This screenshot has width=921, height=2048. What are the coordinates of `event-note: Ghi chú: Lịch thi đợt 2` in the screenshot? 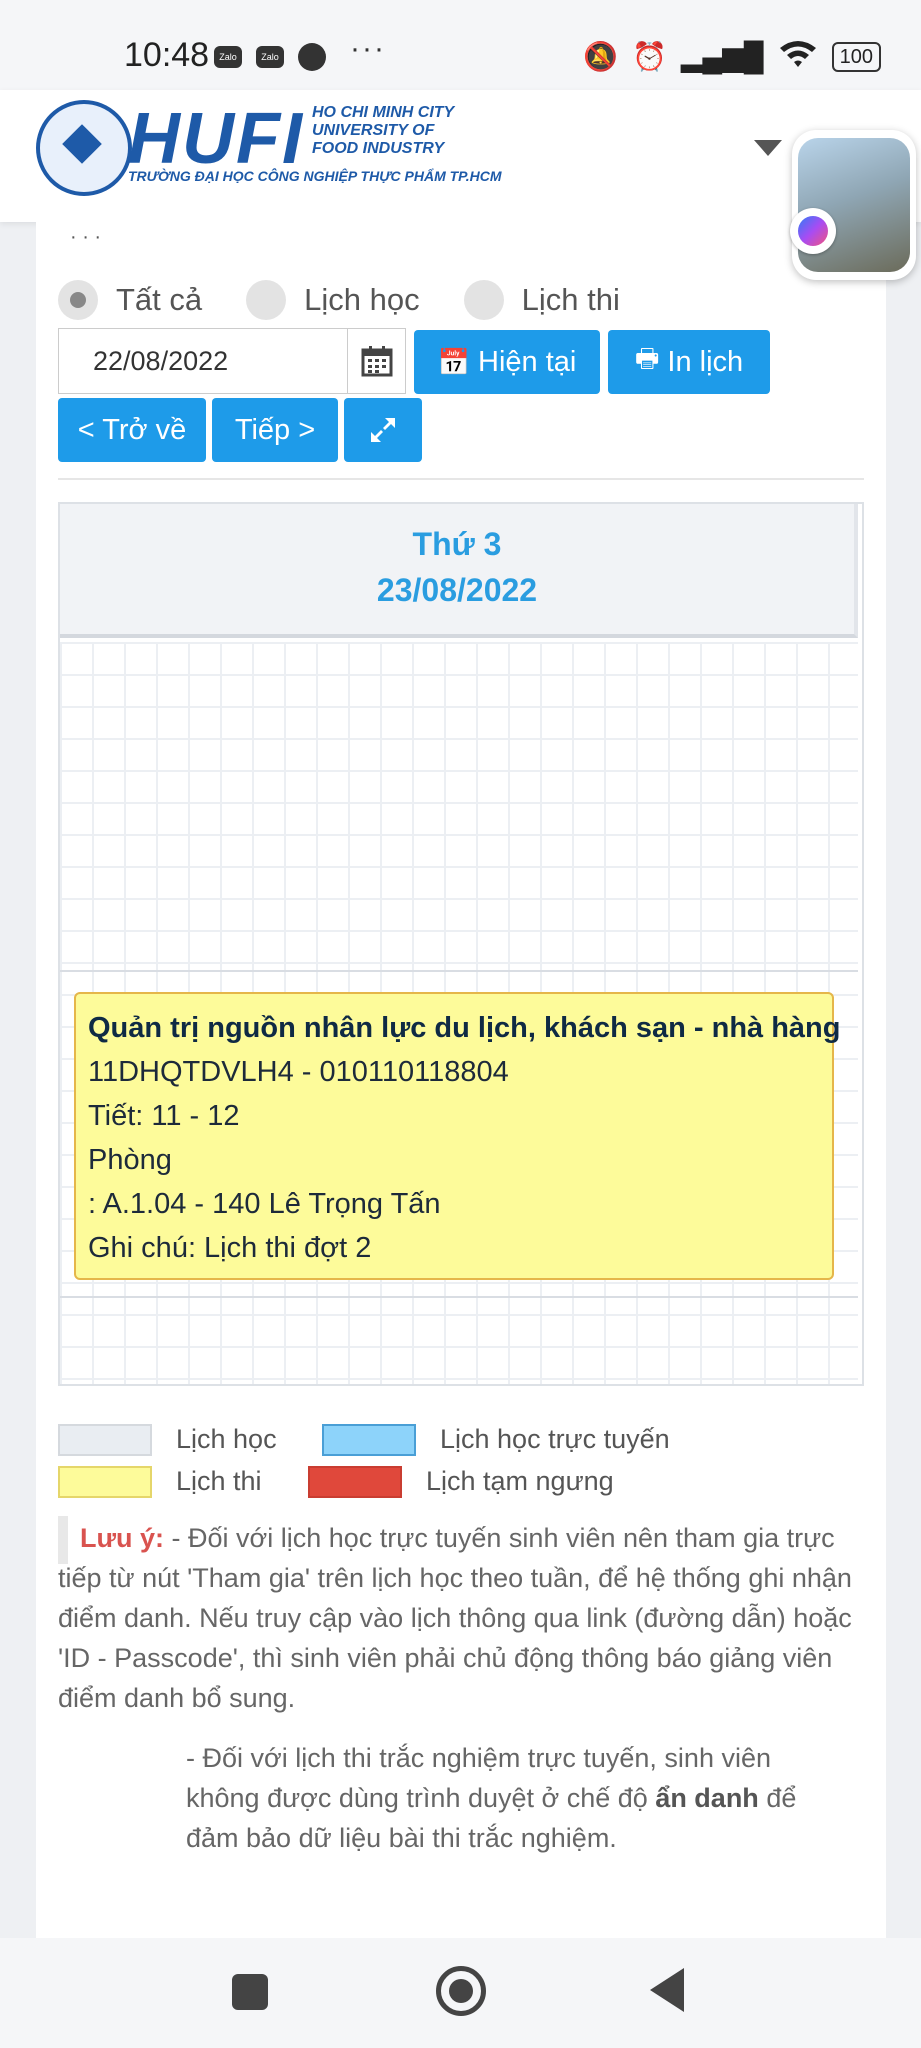 It's located at (230, 1248).